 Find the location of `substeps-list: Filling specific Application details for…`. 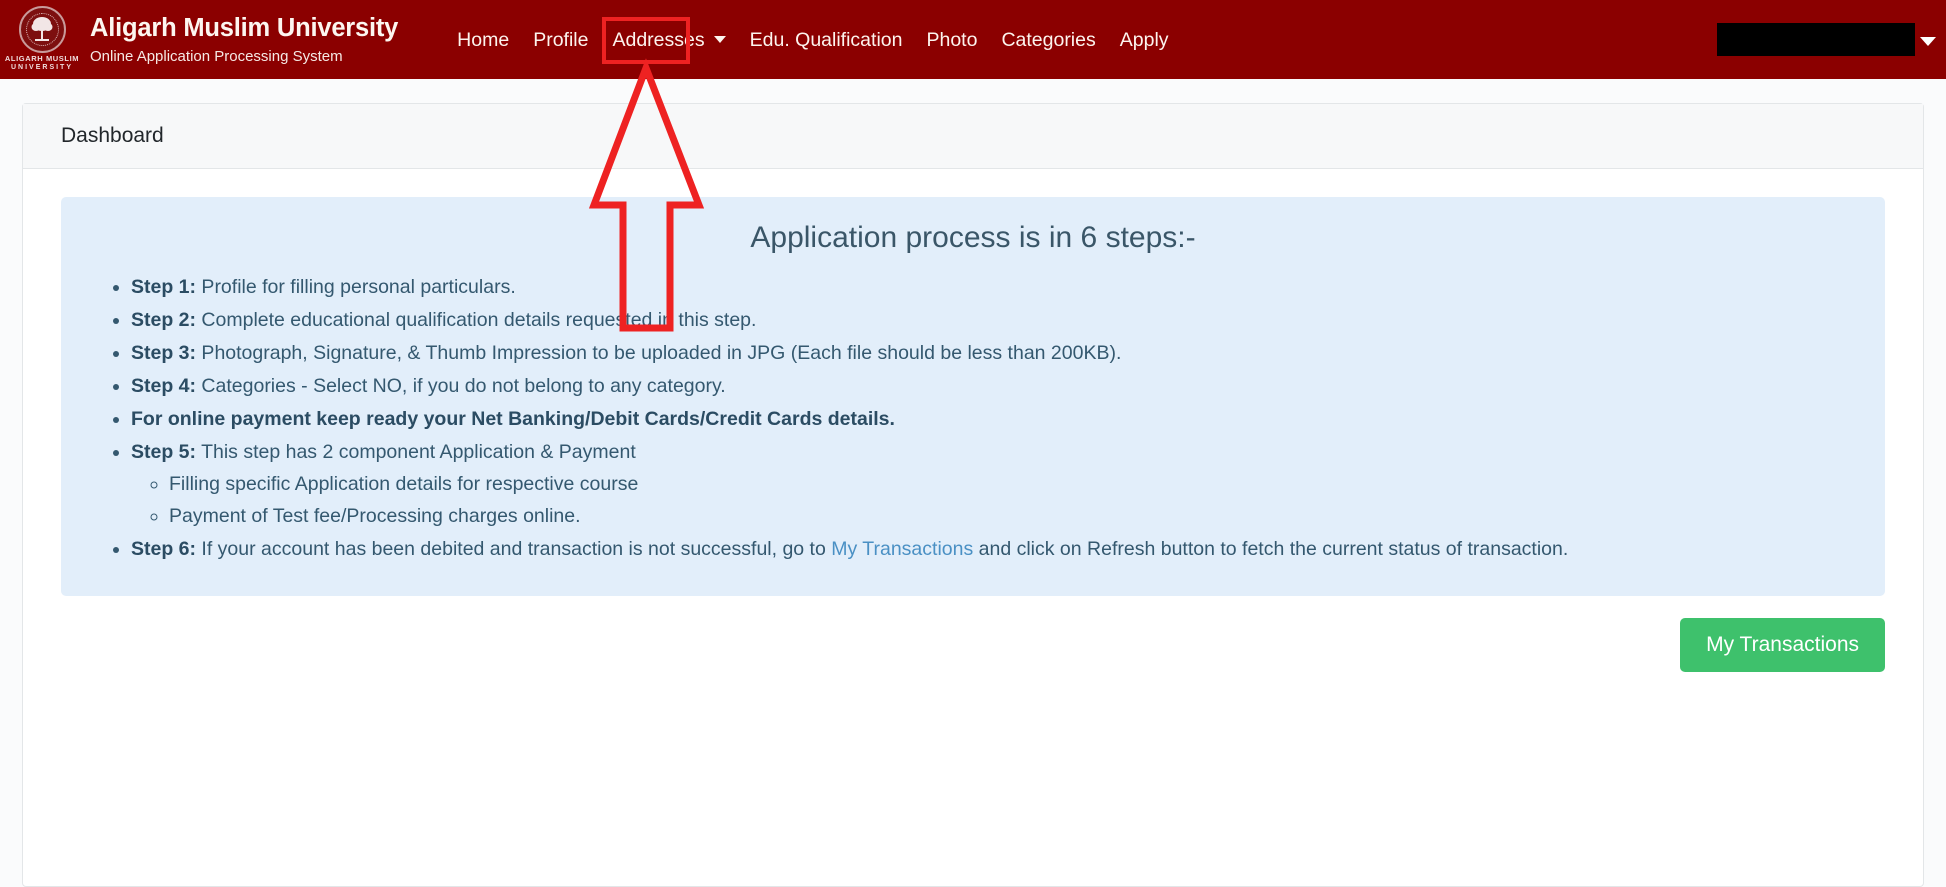

substeps-list: Filling specific Application details for… is located at coordinates (991, 500).